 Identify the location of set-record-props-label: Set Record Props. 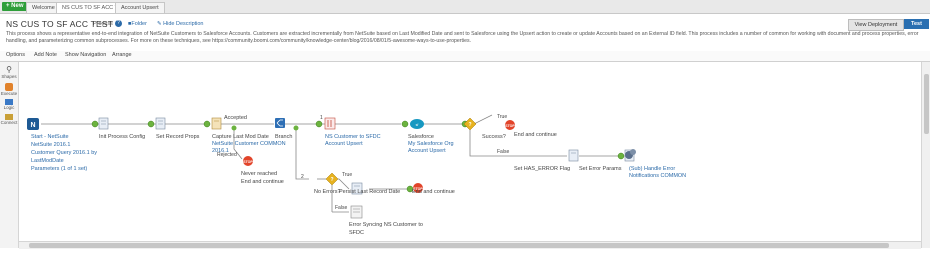
(178, 137).